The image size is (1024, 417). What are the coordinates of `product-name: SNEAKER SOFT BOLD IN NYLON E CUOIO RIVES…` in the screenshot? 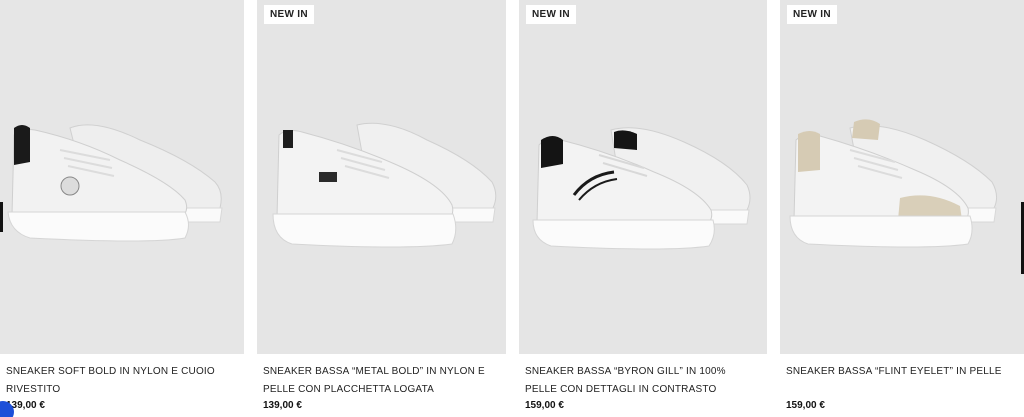 It's located at (121, 381).